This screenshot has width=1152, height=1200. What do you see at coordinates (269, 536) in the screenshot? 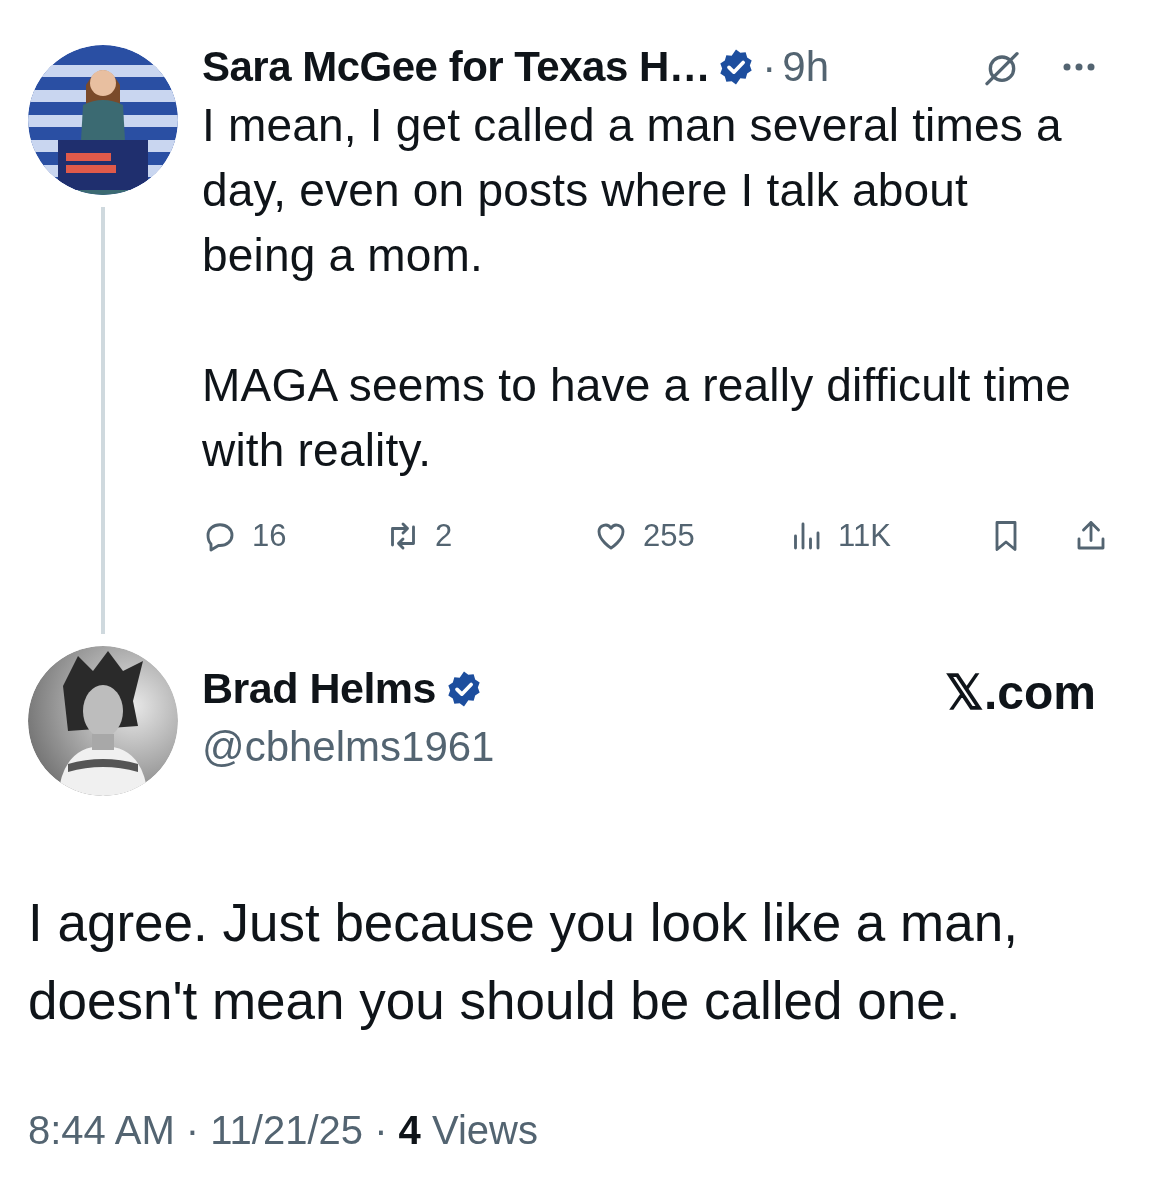
I see `action-count: 16` at bounding box center [269, 536].